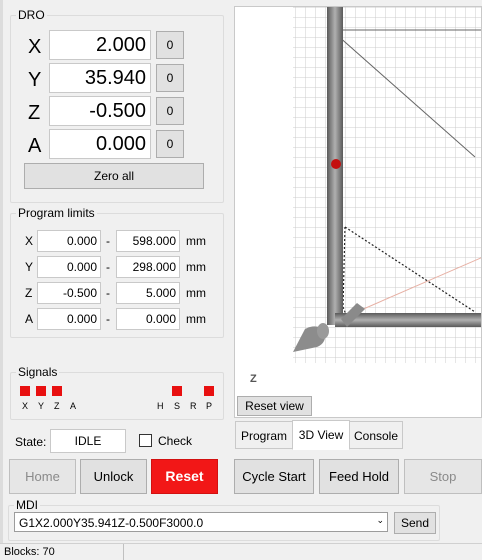 This screenshot has height=560, width=482. What do you see at coordinates (264, 435) in the screenshot?
I see `tab-program: Program` at bounding box center [264, 435].